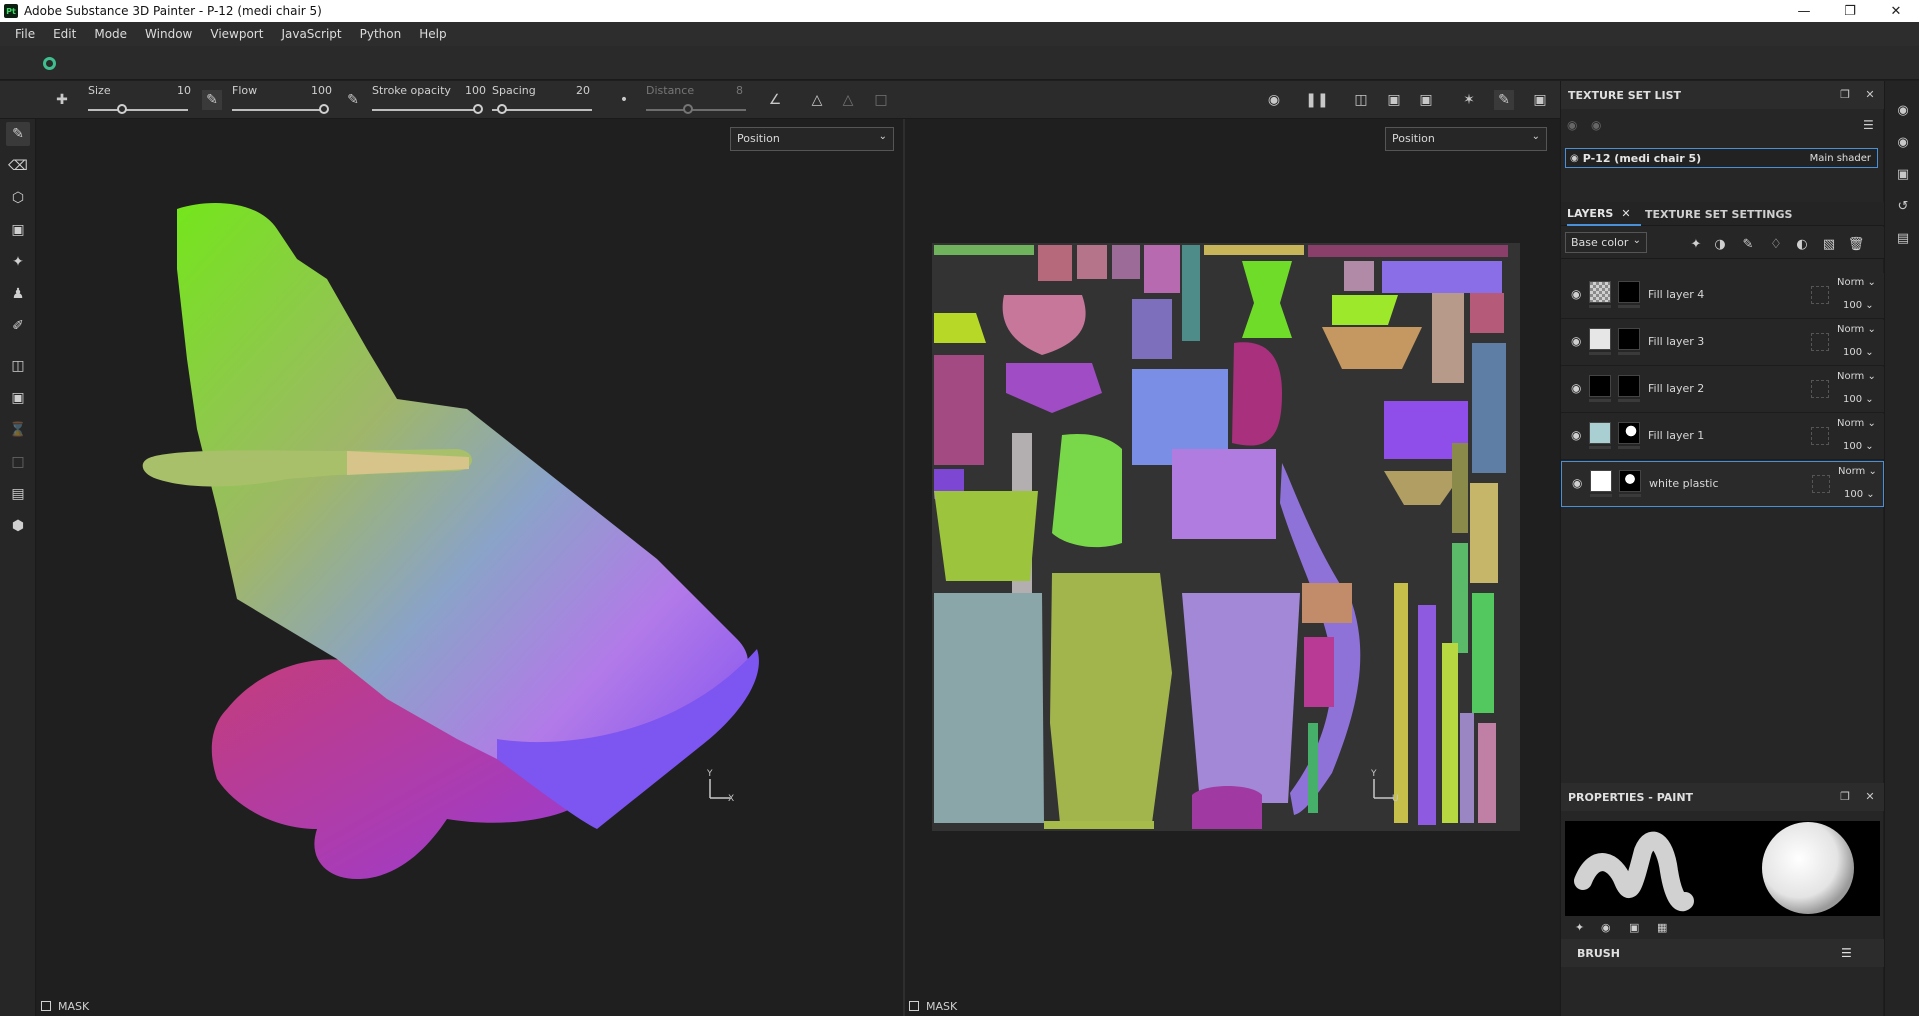 The height and width of the screenshot is (1016, 1919). I want to click on close-tab-icon: ✕, so click(1625, 213).